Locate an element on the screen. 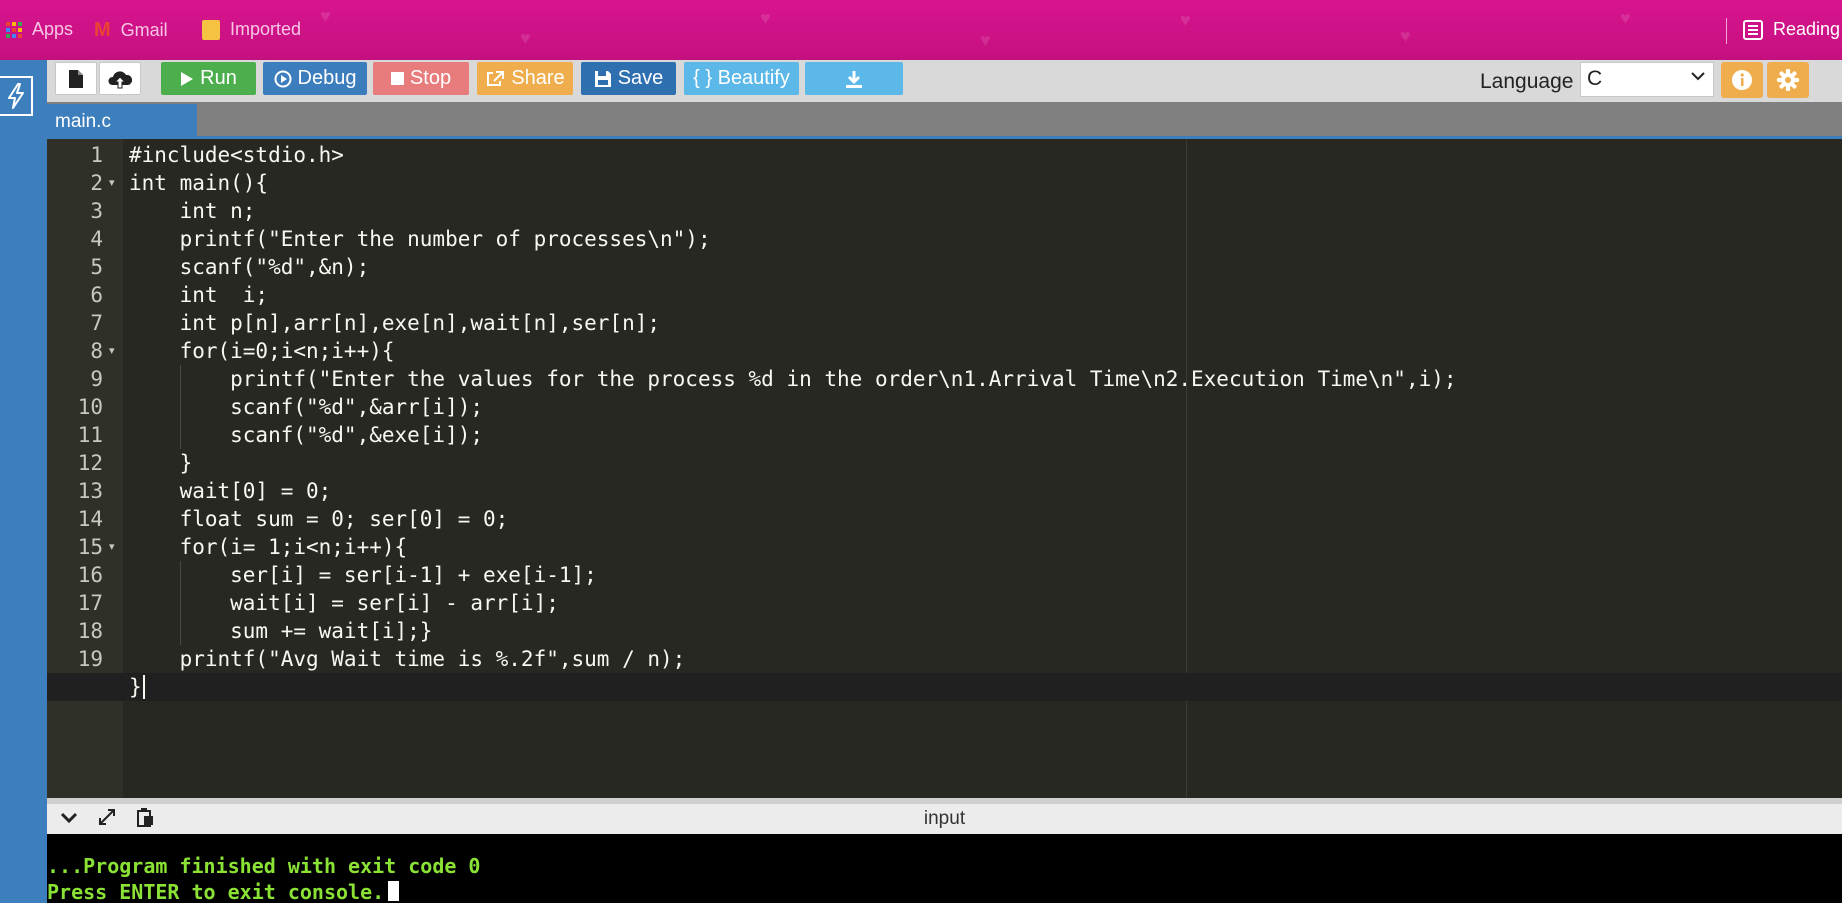 Image resolution: width=1842 pixels, height=903 pixels. stop-square-icon is located at coordinates (397, 78).